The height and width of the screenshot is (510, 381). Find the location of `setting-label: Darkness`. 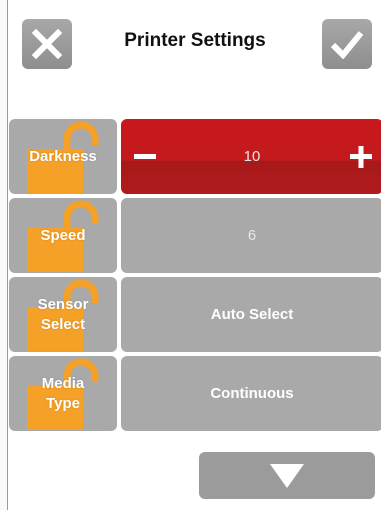

setting-label: Darkness is located at coordinates (63, 156).